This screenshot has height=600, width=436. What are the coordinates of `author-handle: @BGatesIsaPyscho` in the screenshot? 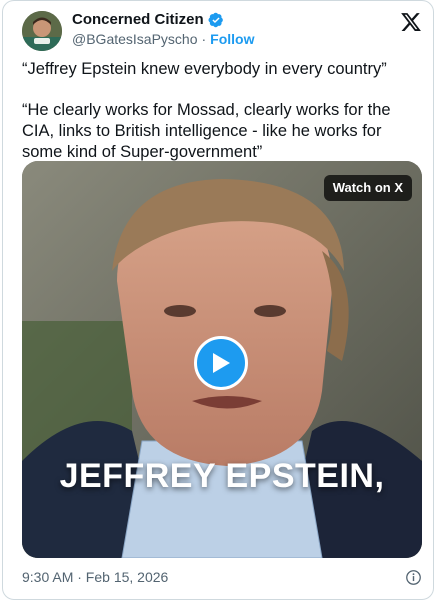 It's located at (135, 39).